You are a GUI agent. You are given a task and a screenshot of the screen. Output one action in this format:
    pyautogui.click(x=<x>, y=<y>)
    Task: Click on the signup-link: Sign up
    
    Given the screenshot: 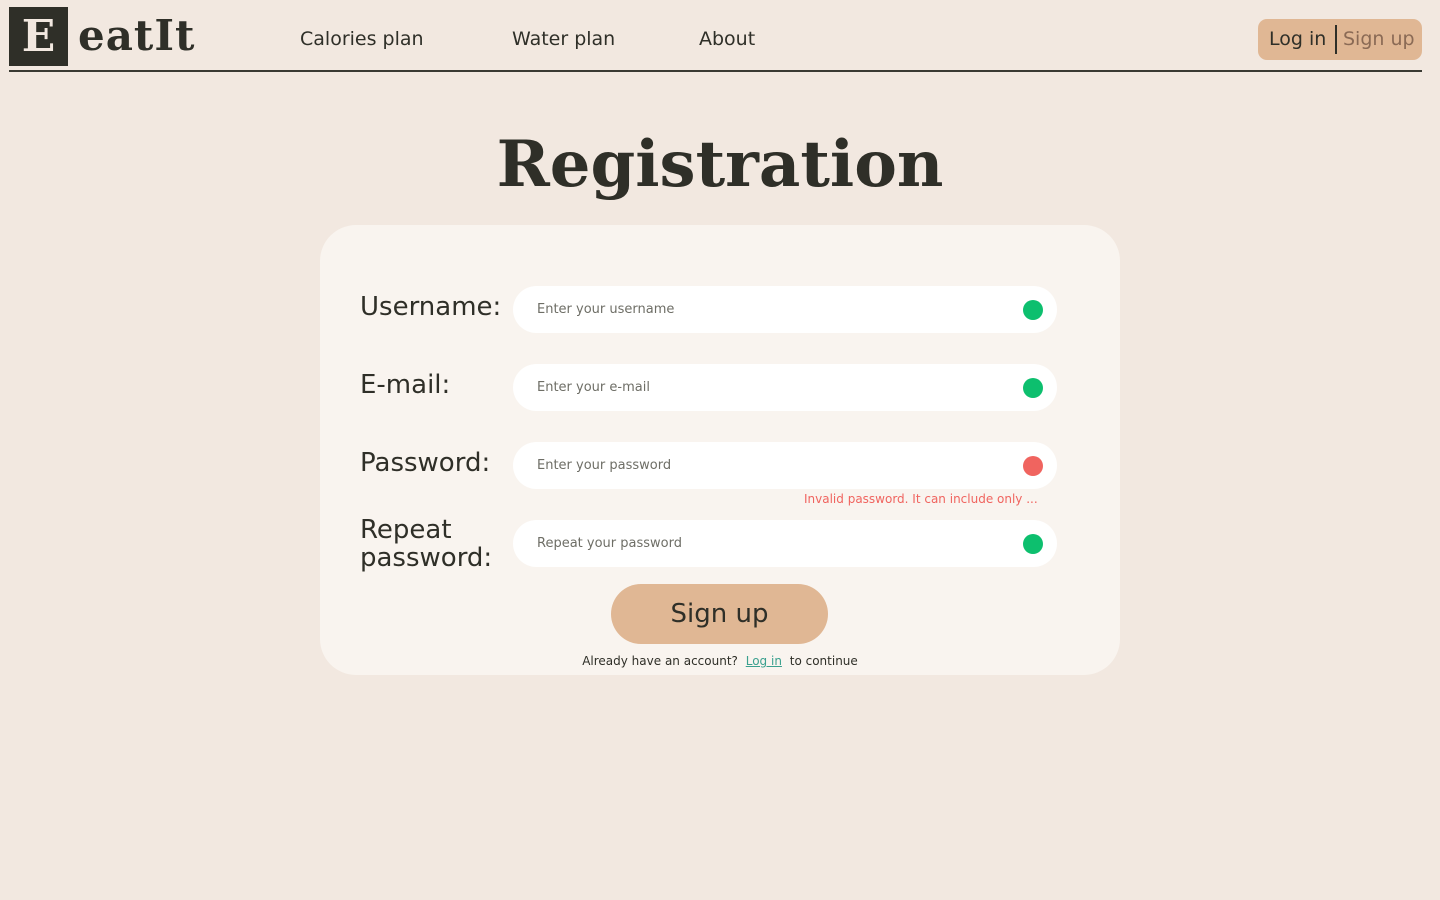 What is the action you would take?
    pyautogui.click(x=1379, y=39)
    